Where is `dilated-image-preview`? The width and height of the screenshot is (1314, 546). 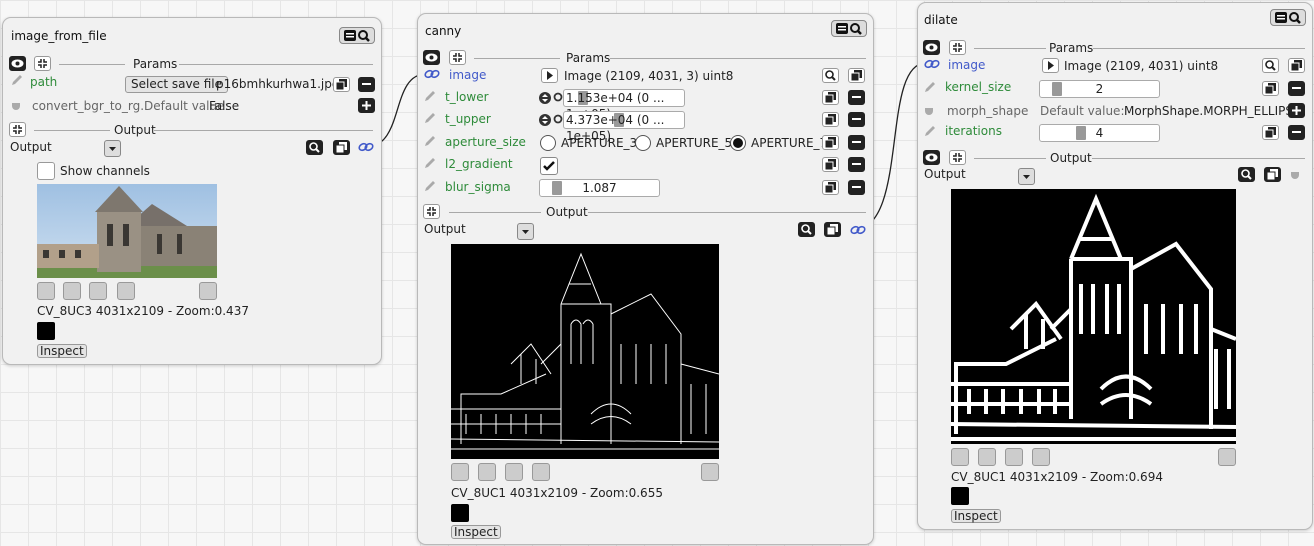
dilated-image-preview is located at coordinates (1093, 316).